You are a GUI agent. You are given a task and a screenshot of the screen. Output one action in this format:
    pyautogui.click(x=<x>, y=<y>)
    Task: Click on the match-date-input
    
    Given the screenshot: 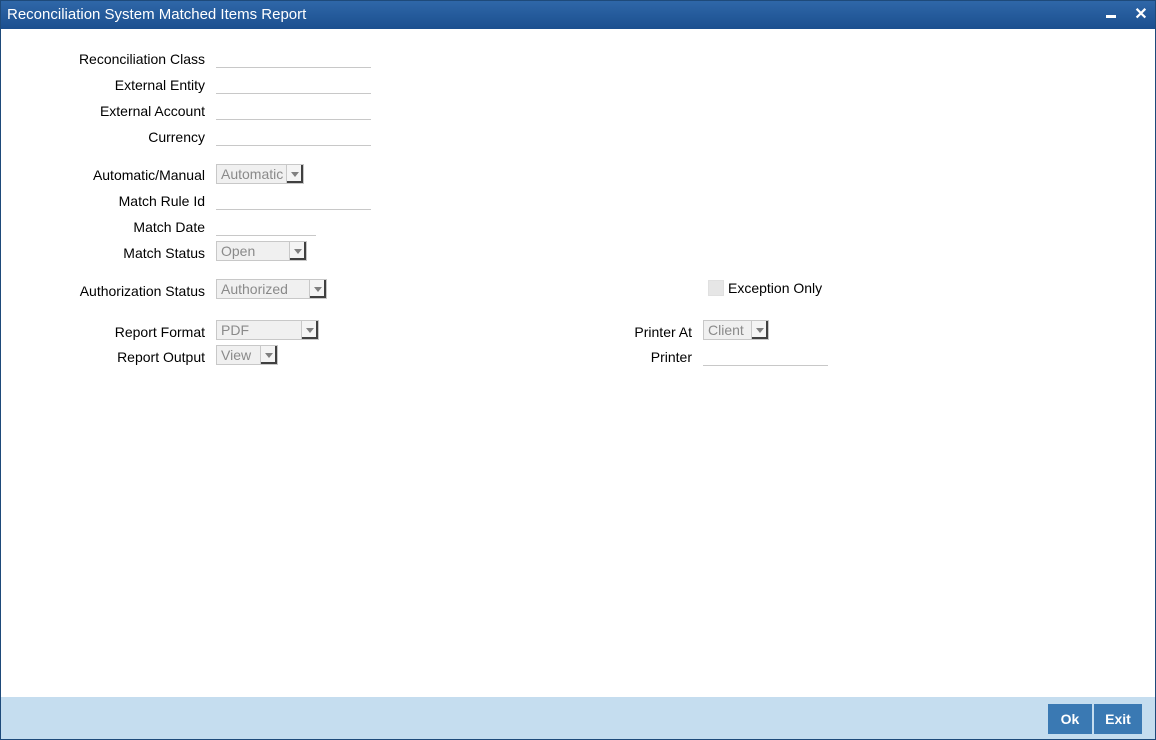 What is the action you would take?
    pyautogui.click(x=266, y=226)
    